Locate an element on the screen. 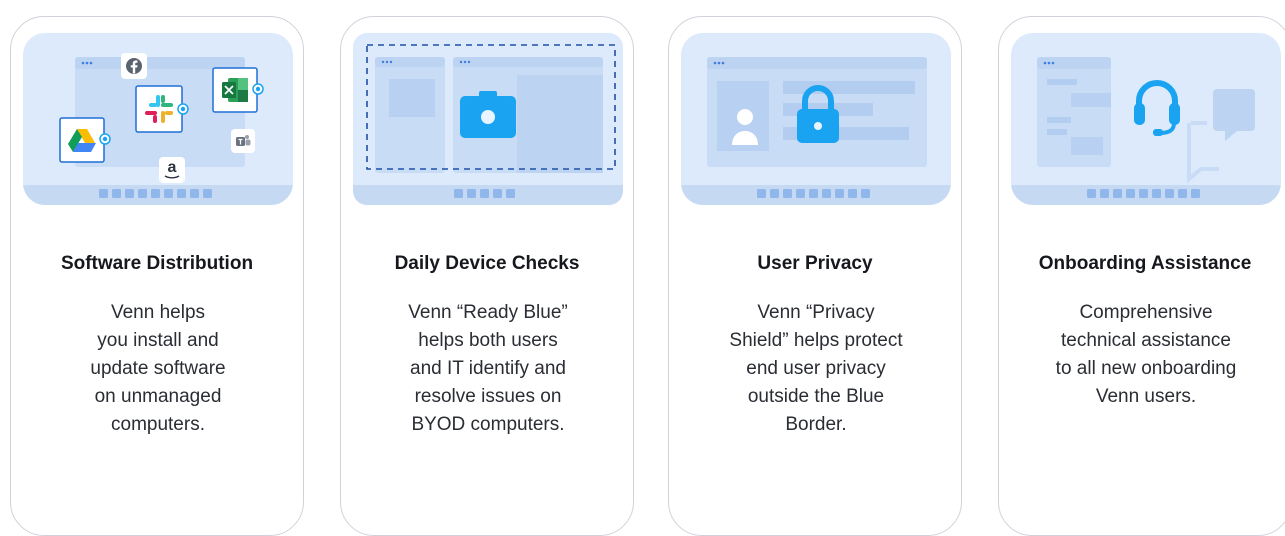 Image resolution: width=1285 pixels, height=536 pixels. camera-icon is located at coordinates (488, 114).